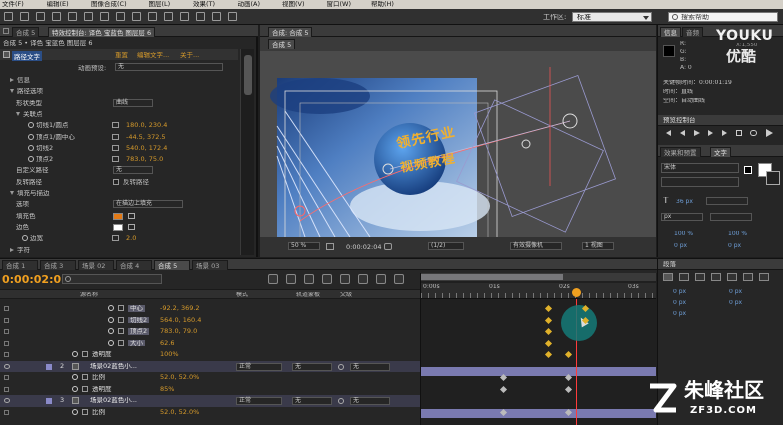 Image resolution: width=783 pixels, height=425 pixels. I want to click on selection-tool-icon, so click(8, 16).